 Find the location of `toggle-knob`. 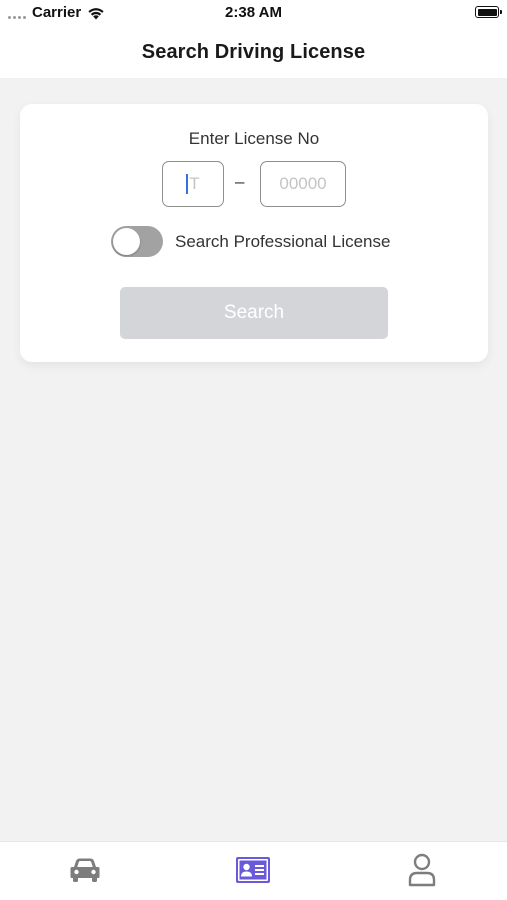

toggle-knob is located at coordinates (126, 241).